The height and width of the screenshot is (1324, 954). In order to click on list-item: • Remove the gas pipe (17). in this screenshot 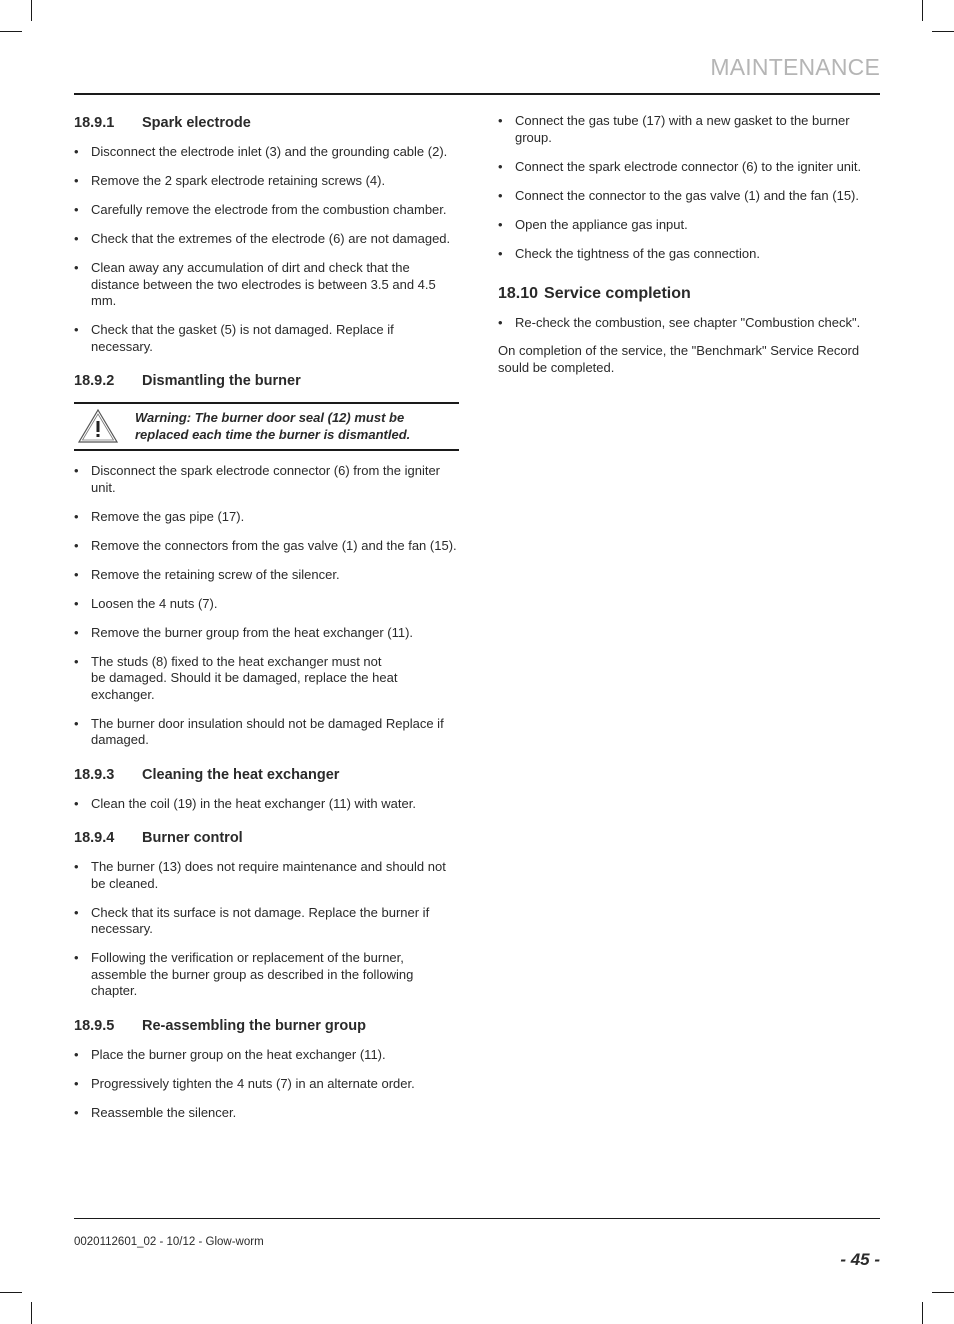, I will do `click(159, 516)`.